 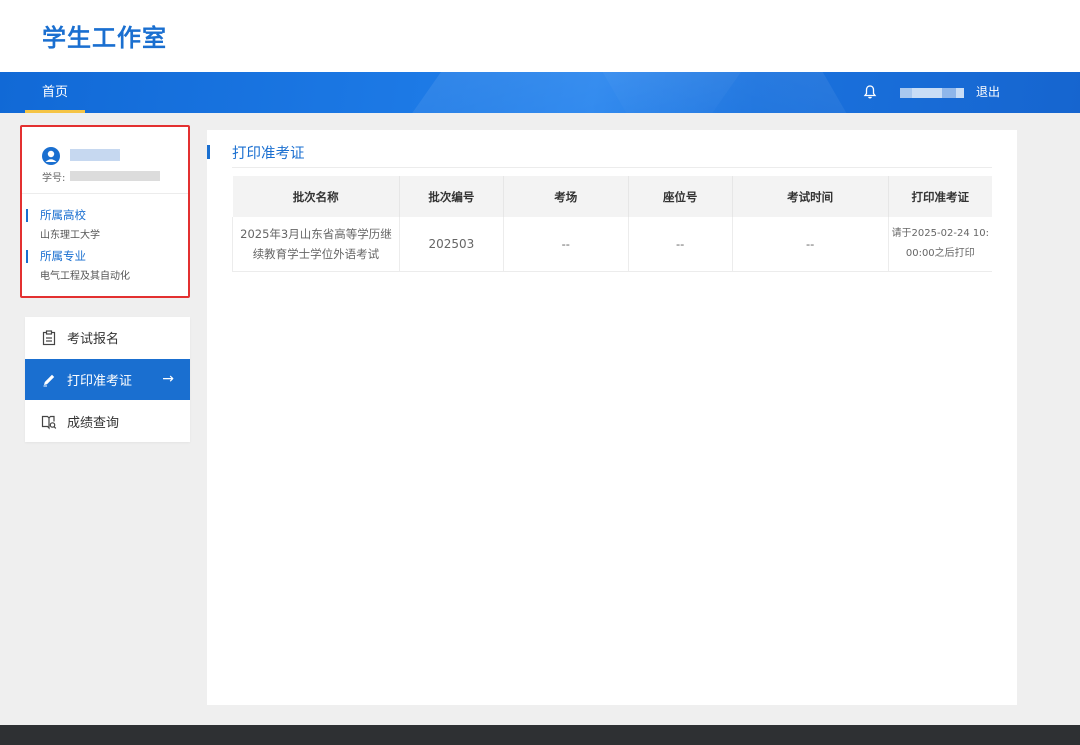 I want to click on column-header: 打印准考证, so click(x=940, y=196).